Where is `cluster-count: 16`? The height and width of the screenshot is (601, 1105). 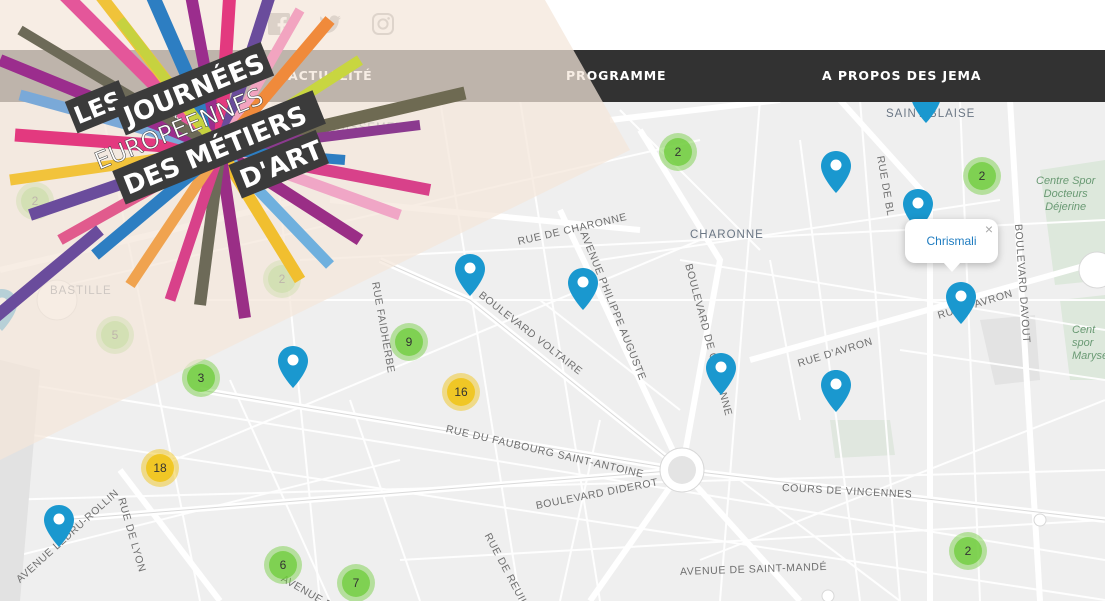
cluster-count: 16 is located at coordinates (461, 392).